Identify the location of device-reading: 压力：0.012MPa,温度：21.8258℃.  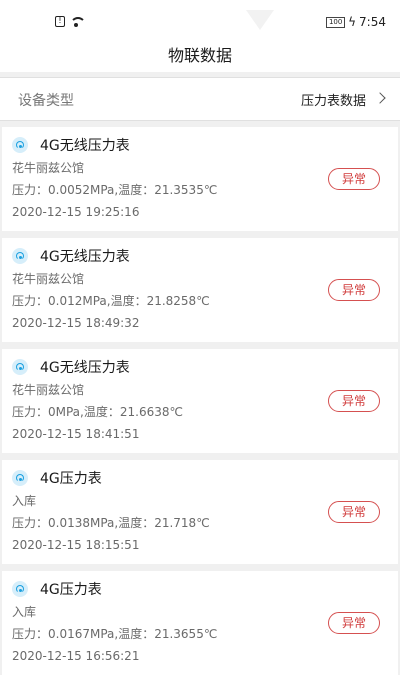
(111, 301).